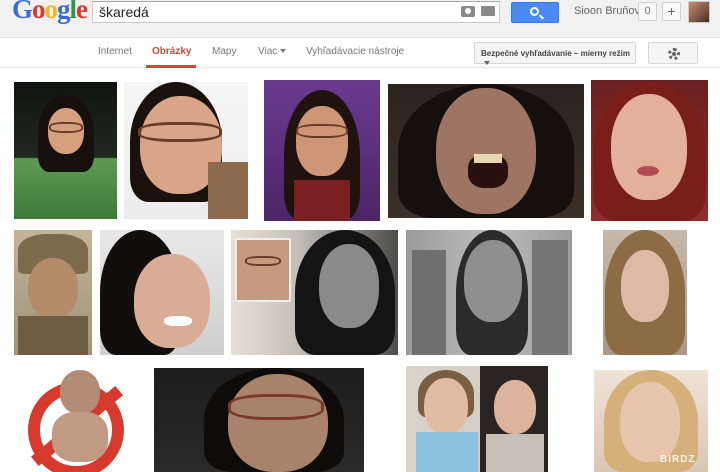  What do you see at coordinates (488, 11) in the screenshot?
I see `keyboard-icon` at bounding box center [488, 11].